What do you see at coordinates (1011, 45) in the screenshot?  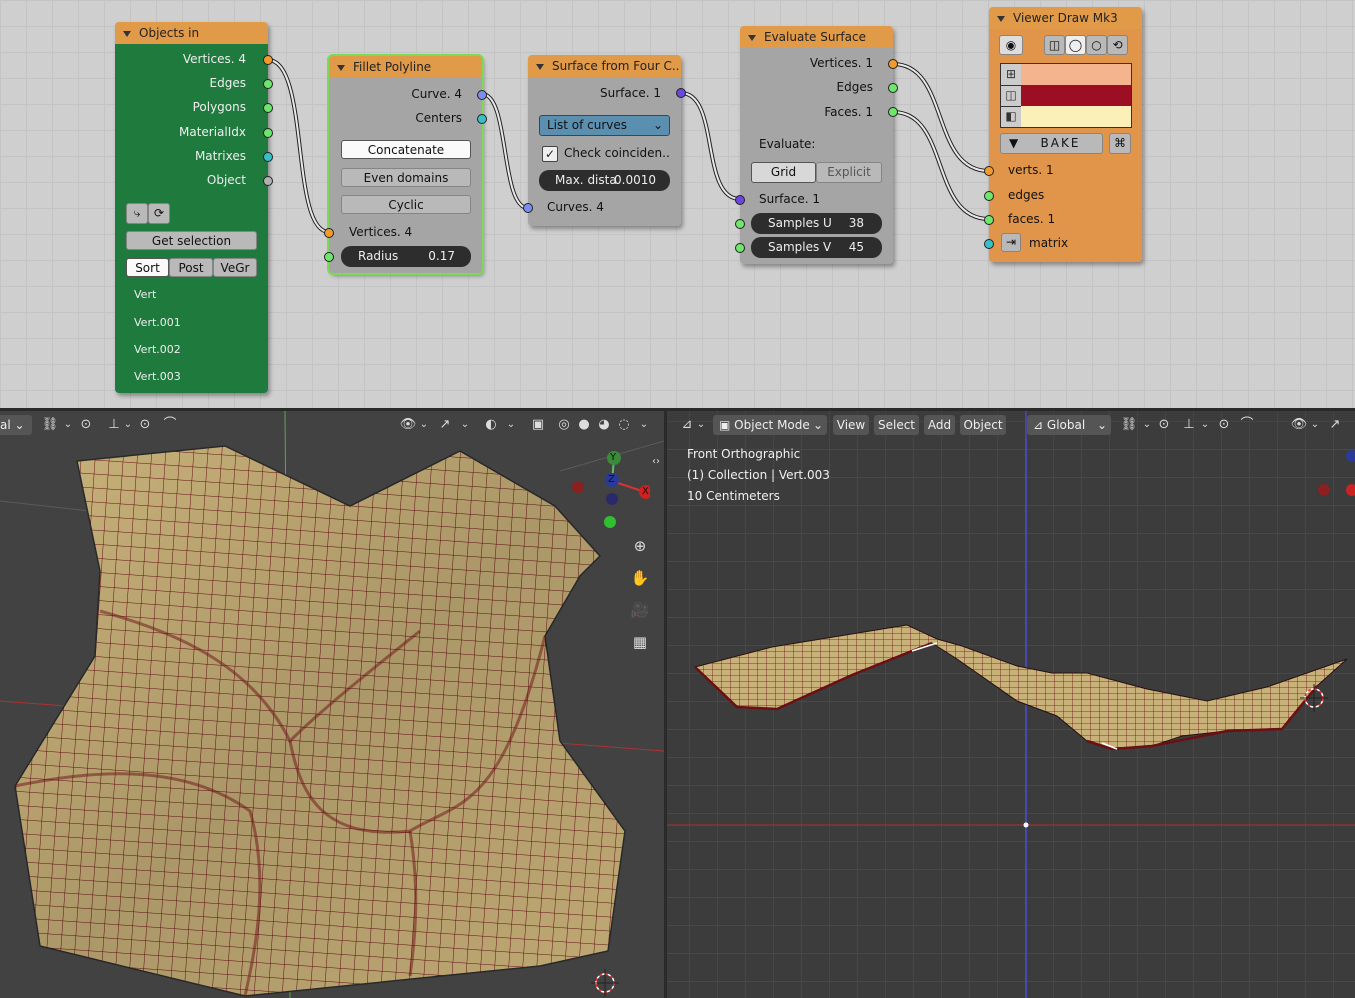 I see `eye-icon: ◉` at bounding box center [1011, 45].